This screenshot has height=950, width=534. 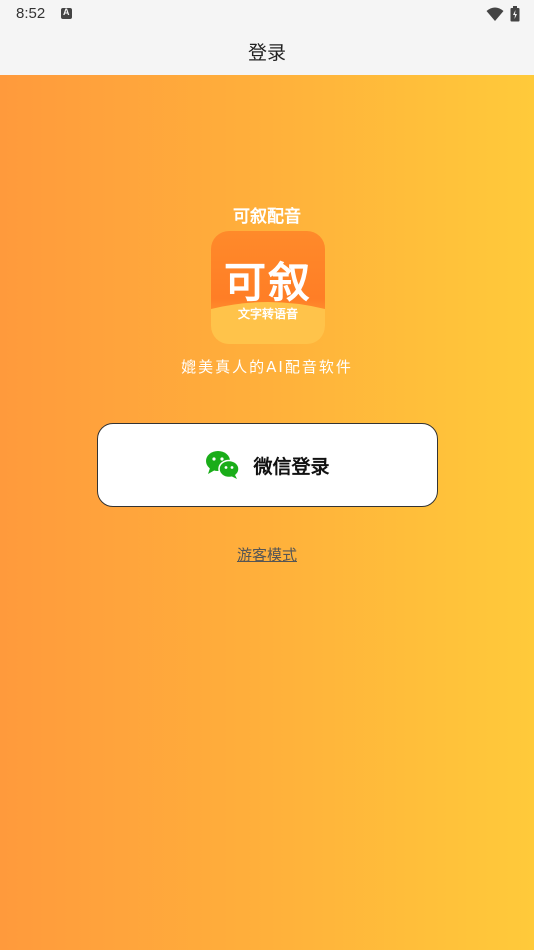 What do you see at coordinates (223, 465) in the screenshot?
I see `wechat-icon` at bounding box center [223, 465].